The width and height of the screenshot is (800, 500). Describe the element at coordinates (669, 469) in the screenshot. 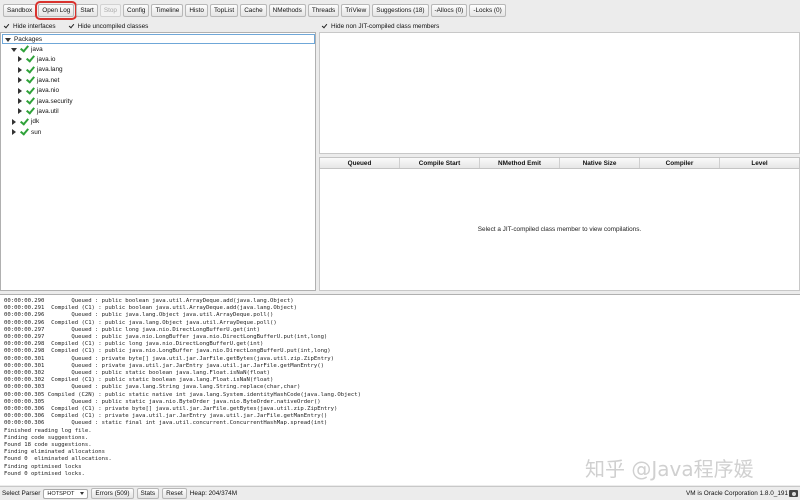

I see `watermark: 知乎 @Java程序媛` at that location.